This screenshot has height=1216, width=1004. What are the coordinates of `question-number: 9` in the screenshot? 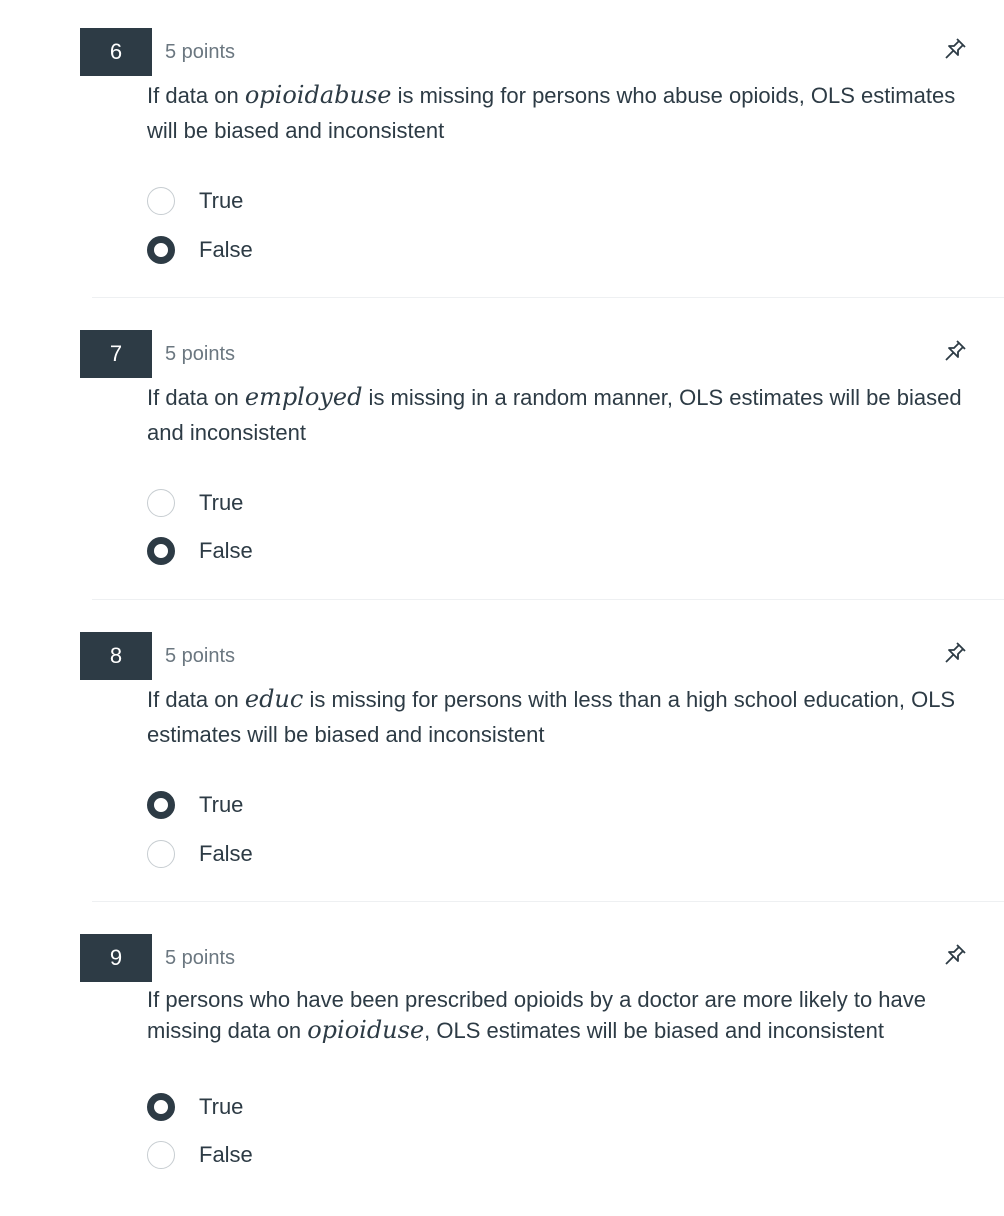 It's located at (116, 958).